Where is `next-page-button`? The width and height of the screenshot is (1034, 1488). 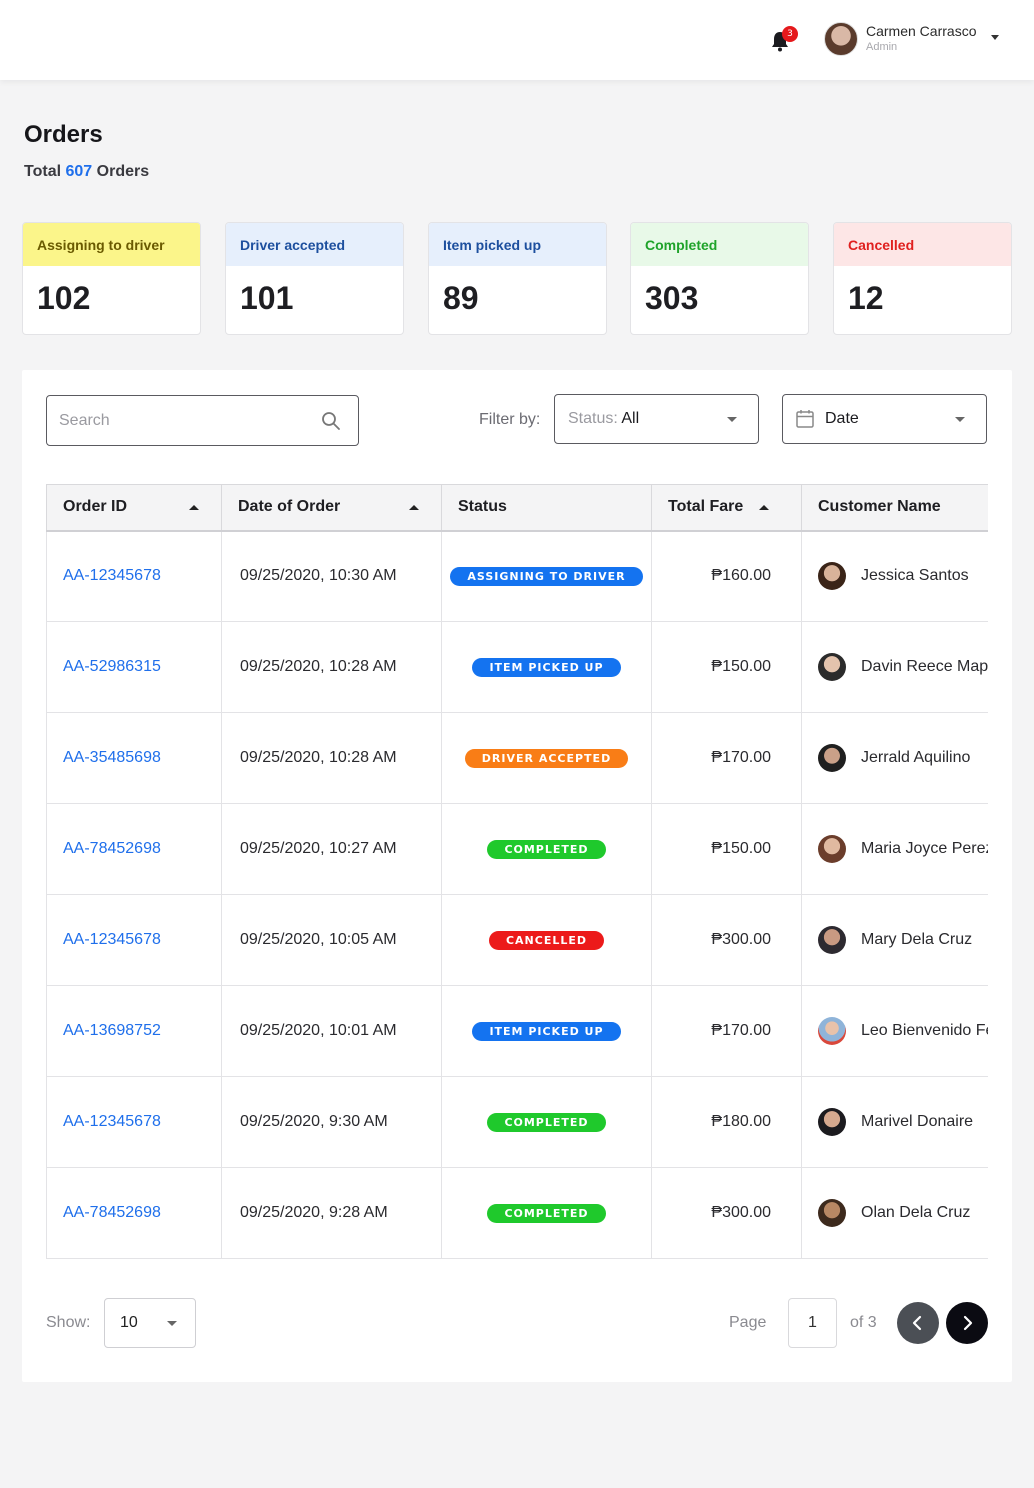
next-page-button is located at coordinates (967, 1323).